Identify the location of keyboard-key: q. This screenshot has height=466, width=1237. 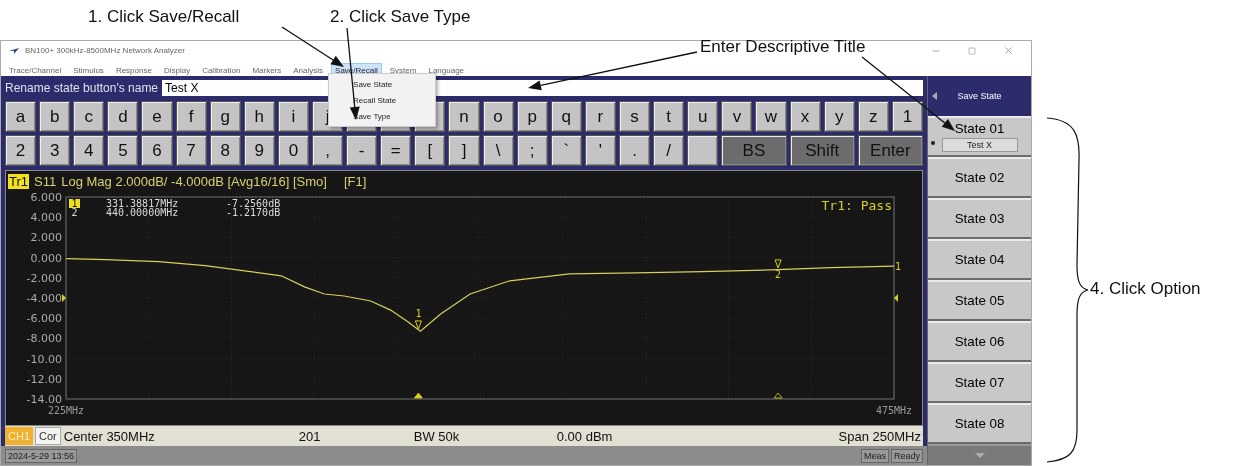
(566, 116).